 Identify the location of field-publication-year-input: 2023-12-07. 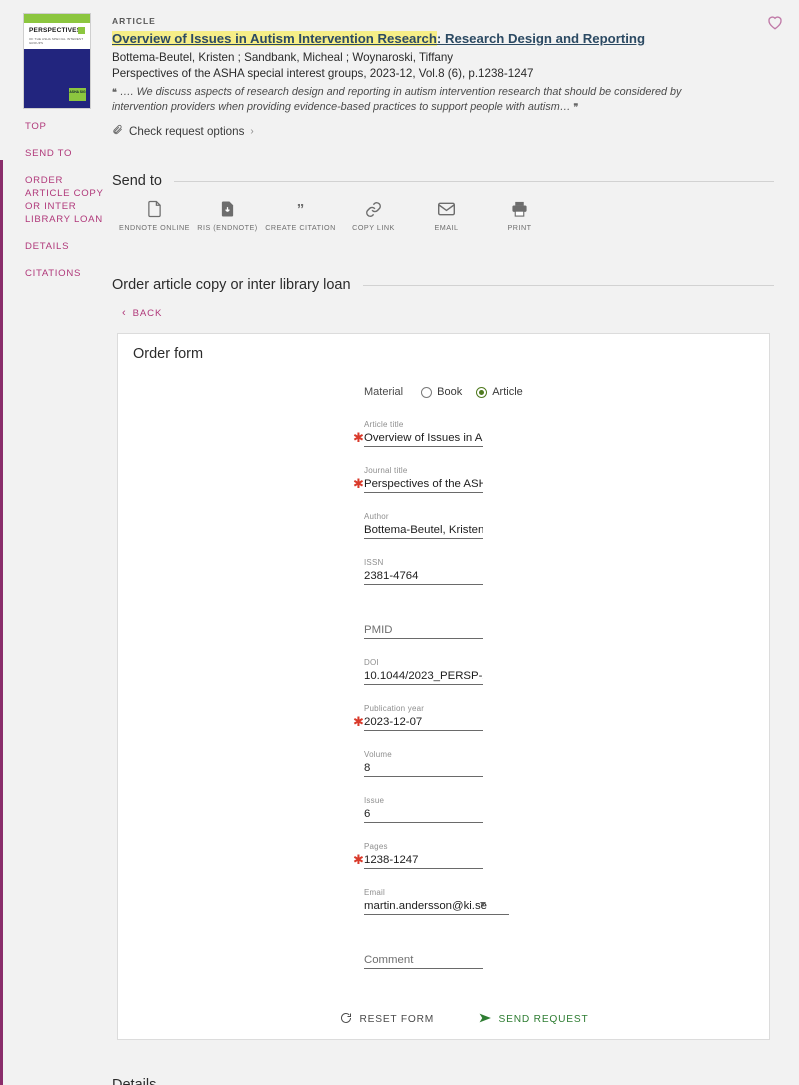
(423, 722).